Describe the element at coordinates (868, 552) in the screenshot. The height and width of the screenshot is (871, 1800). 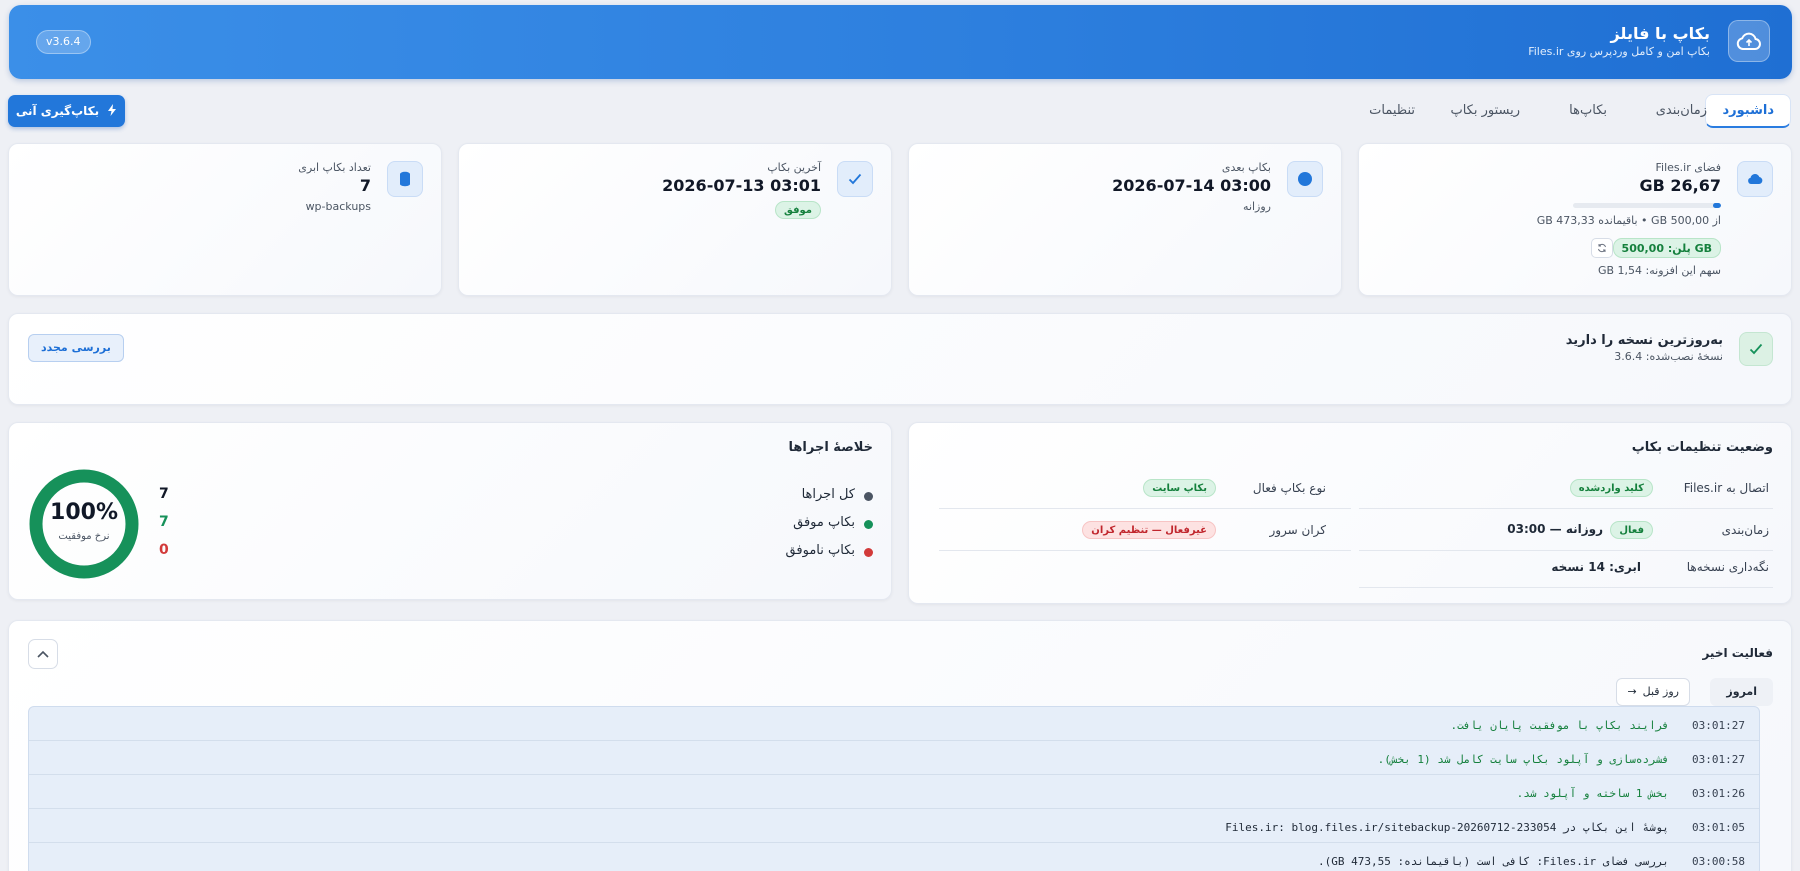
I see `failed-dot` at that location.